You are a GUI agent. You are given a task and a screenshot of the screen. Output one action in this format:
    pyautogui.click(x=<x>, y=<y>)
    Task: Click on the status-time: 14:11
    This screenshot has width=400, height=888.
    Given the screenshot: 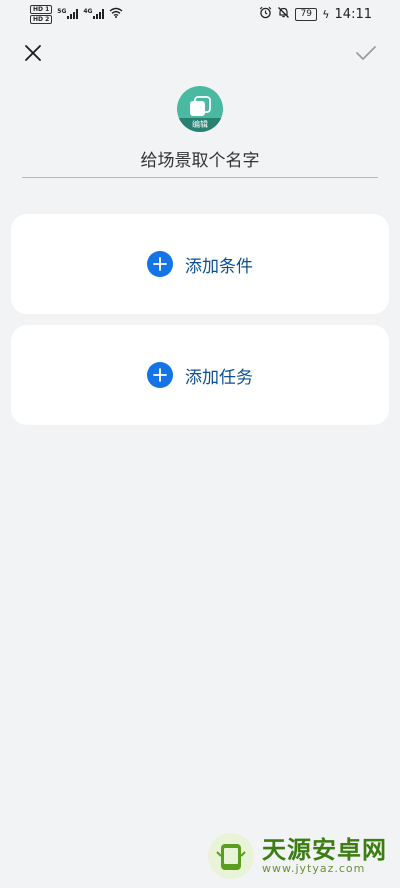 What is the action you would take?
    pyautogui.click(x=353, y=14)
    